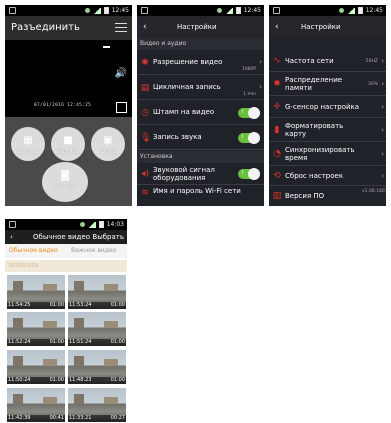 The image size is (391, 423). Describe the element at coordinates (80, 418) in the screenshot. I see `thumb-time: 11:33:21` at that location.